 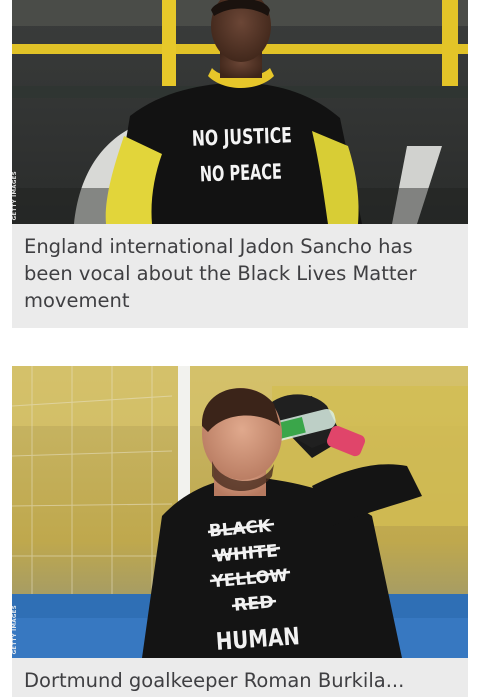 What do you see at coordinates (241, 136) in the screenshot?
I see `shirt-text-line: NO JUSTICE` at bounding box center [241, 136].